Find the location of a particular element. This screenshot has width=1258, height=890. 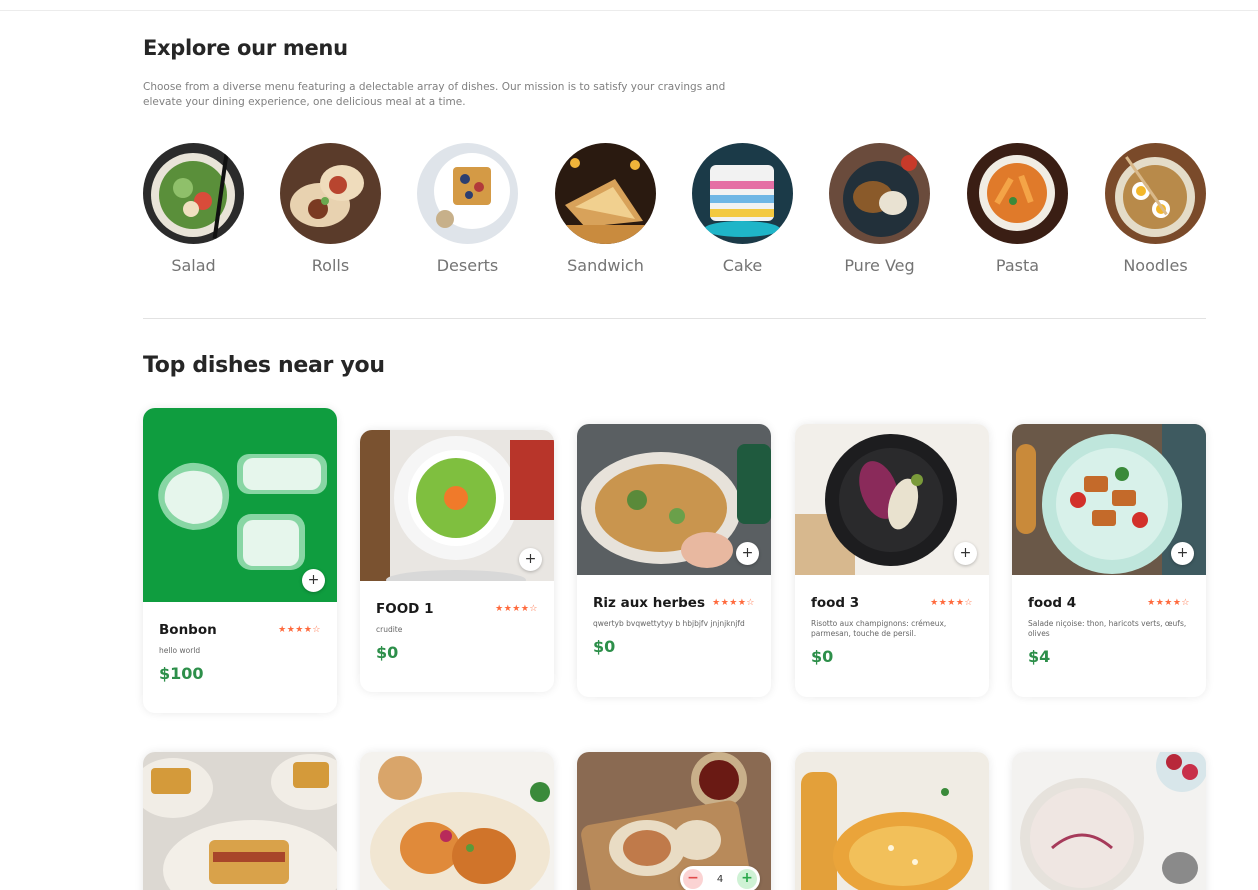

category-pasta: Pasta is located at coordinates (1017, 209).